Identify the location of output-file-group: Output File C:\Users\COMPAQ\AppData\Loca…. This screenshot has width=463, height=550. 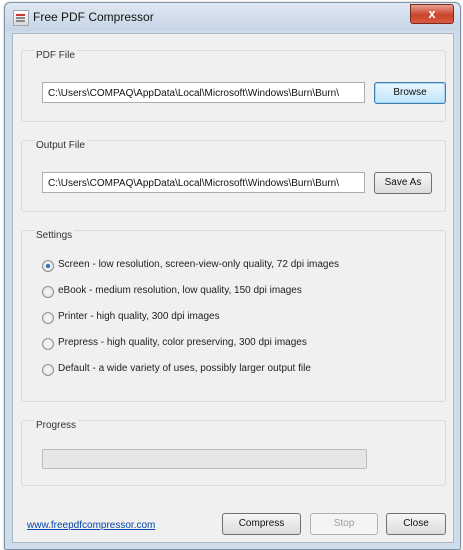
(233, 176).